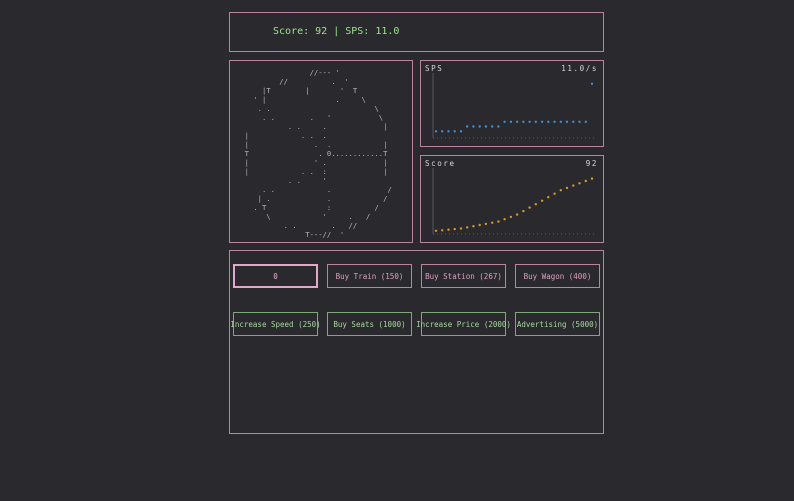  I want to click on sps-chart-panel: SPS 11.0/s, so click(512, 103).